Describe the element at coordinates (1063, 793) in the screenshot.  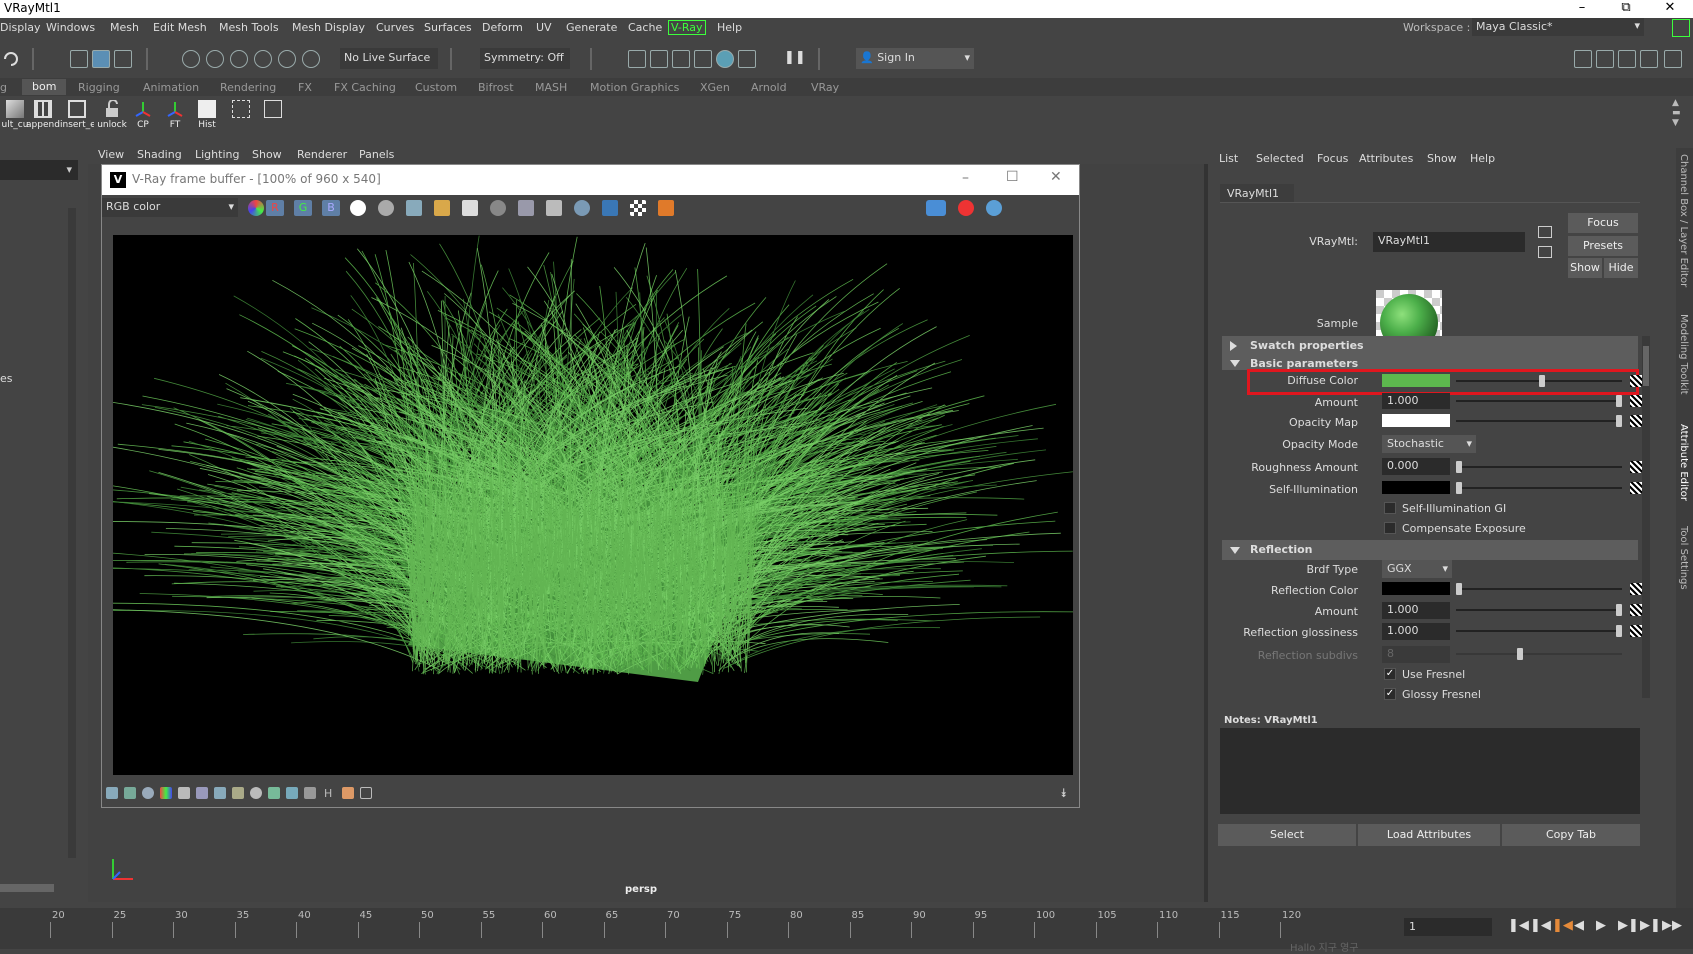
I see `expand-panel-icon: ⯯` at that location.